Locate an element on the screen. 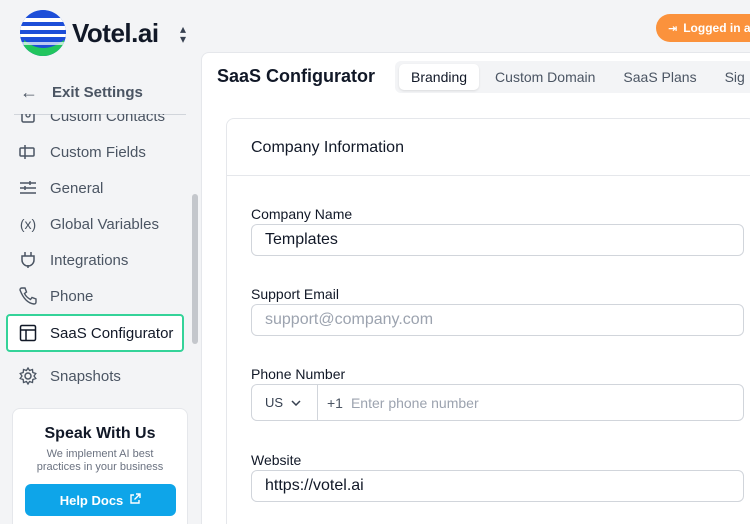  dial-code: +1 is located at coordinates (335, 402).